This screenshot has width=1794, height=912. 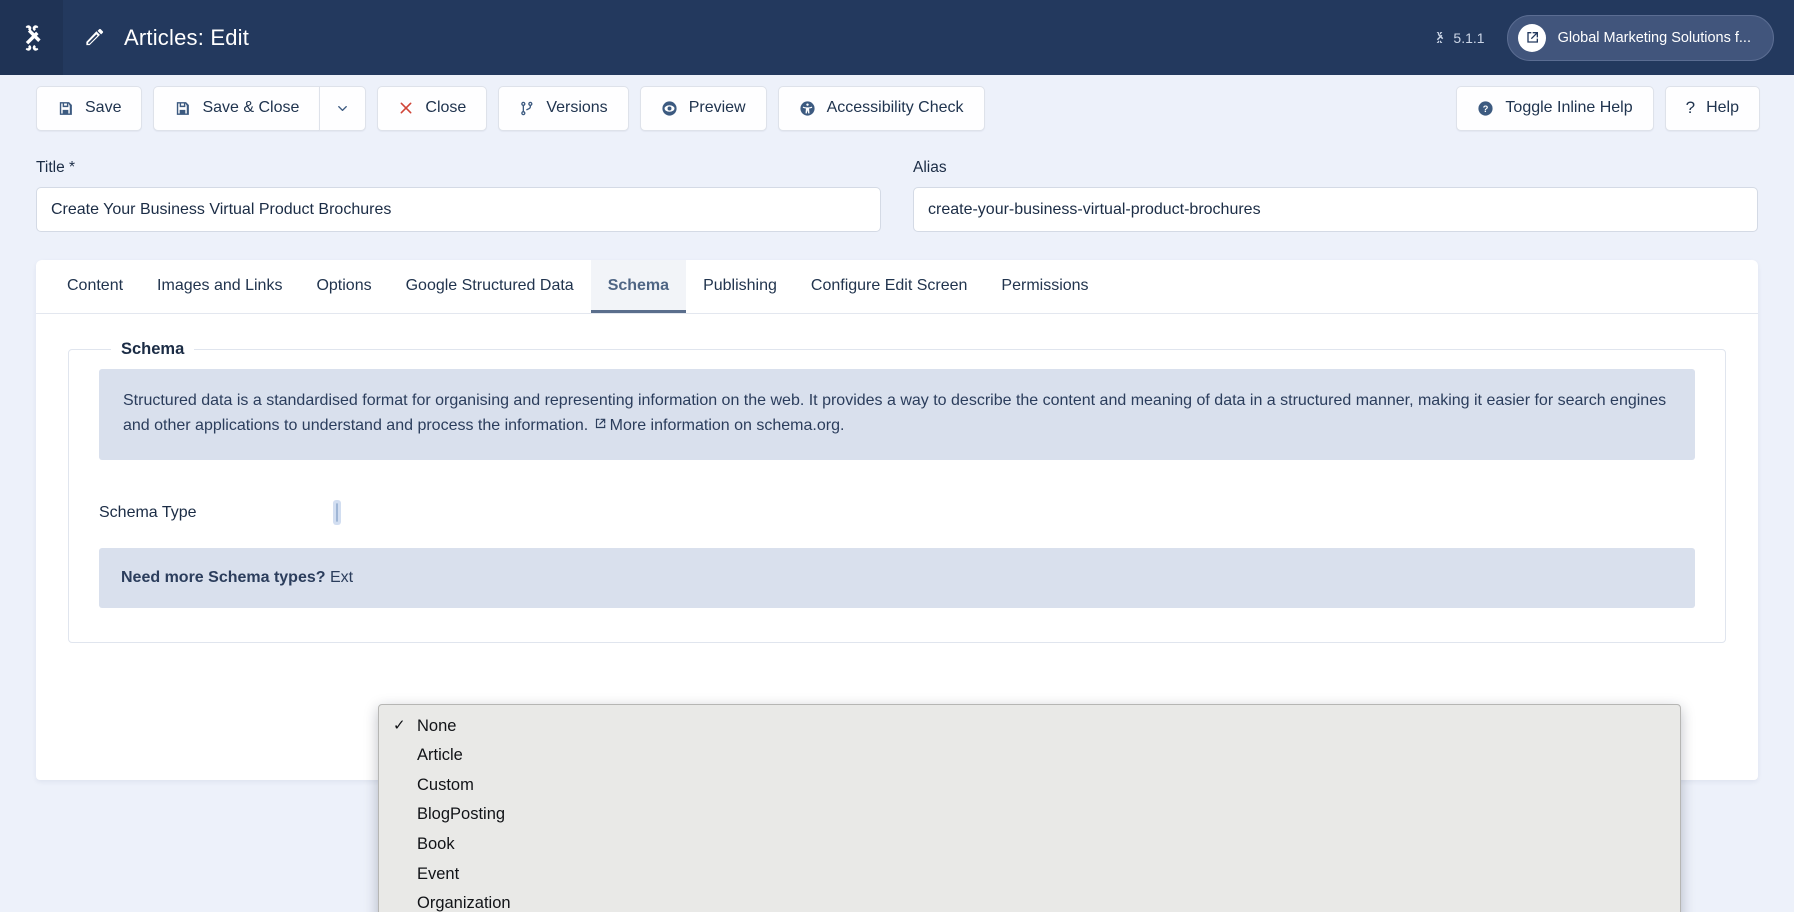 I want to click on dropdown-option-label: BlogPosting, so click(x=461, y=814).